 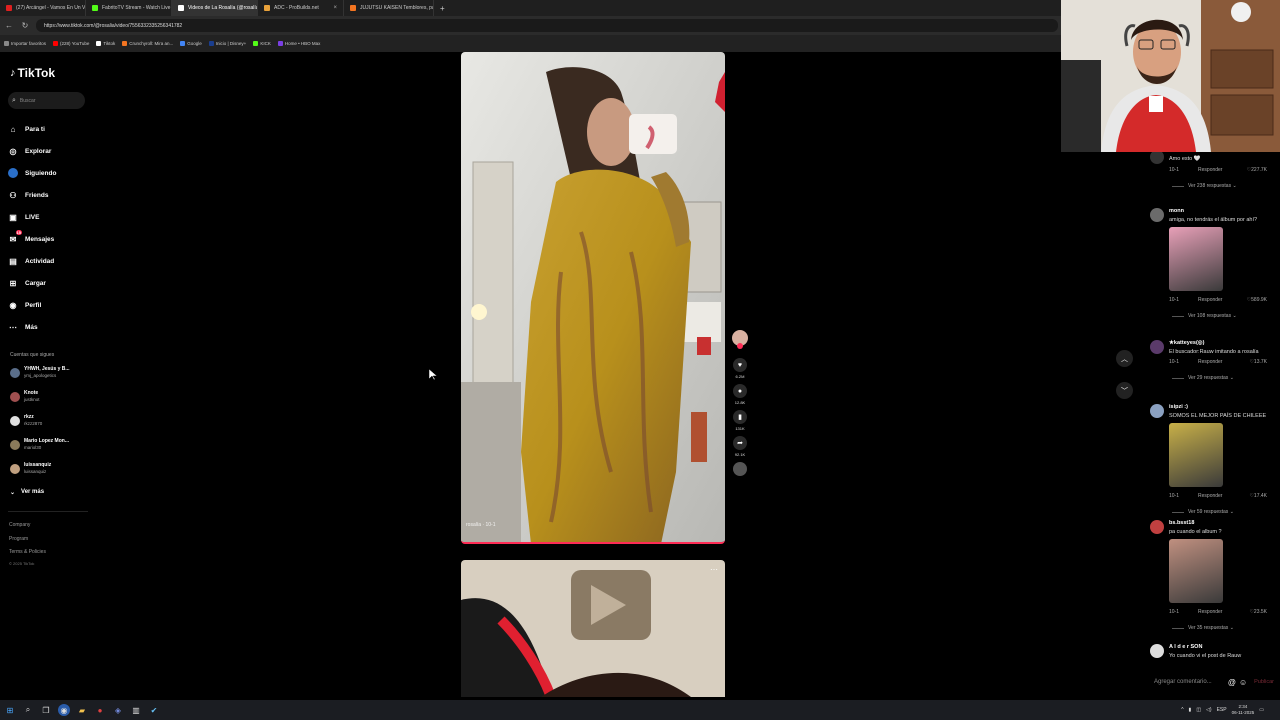 What do you see at coordinates (740, 446) in the screenshot?
I see `share-button: ➦ 92.1K` at bounding box center [740, 446].